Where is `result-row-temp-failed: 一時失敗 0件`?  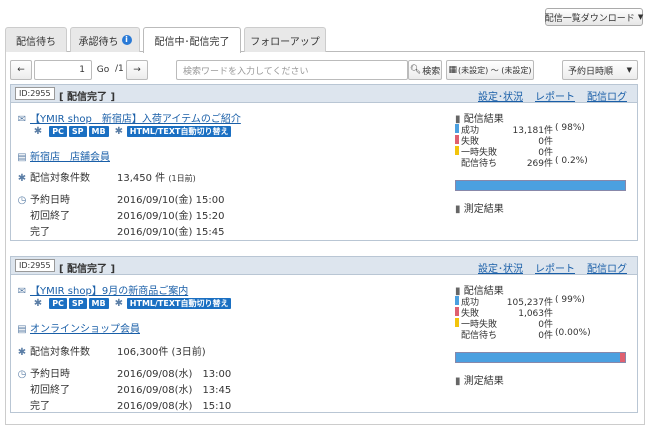
result-row-temp-failed: 一時失敗 0件 is located at coordinates (543, 323).